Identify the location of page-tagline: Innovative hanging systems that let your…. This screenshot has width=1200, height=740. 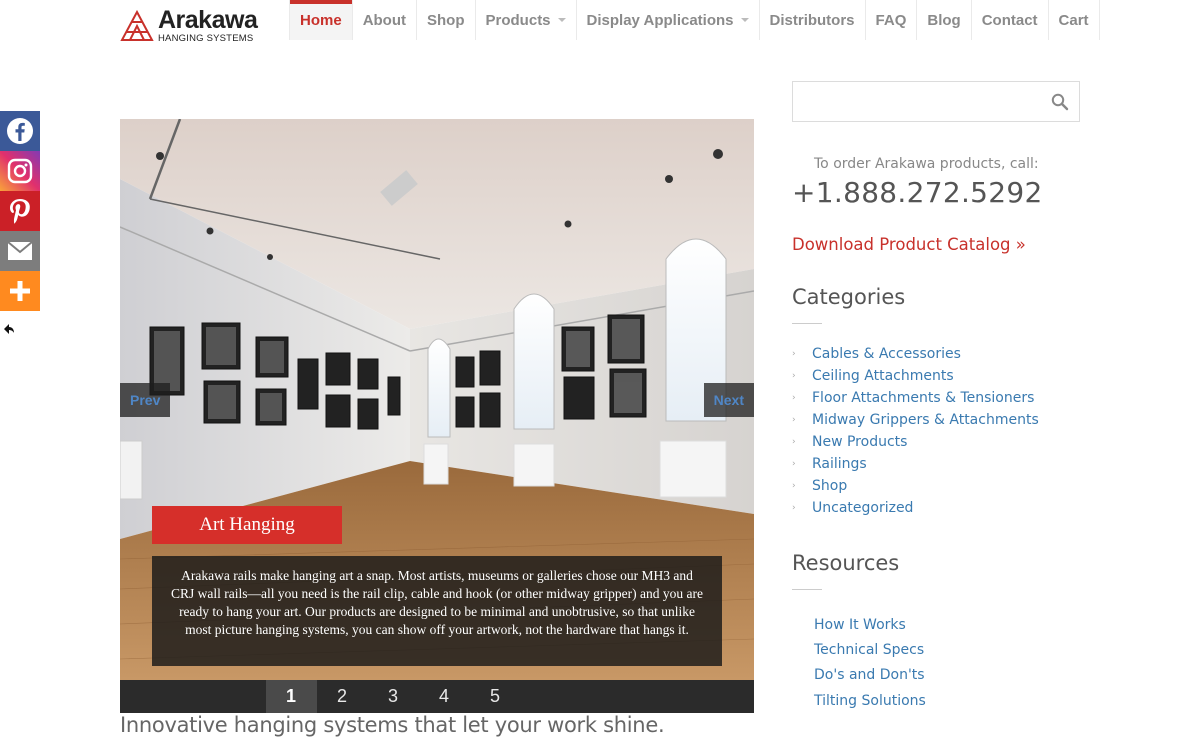
(392, 725).